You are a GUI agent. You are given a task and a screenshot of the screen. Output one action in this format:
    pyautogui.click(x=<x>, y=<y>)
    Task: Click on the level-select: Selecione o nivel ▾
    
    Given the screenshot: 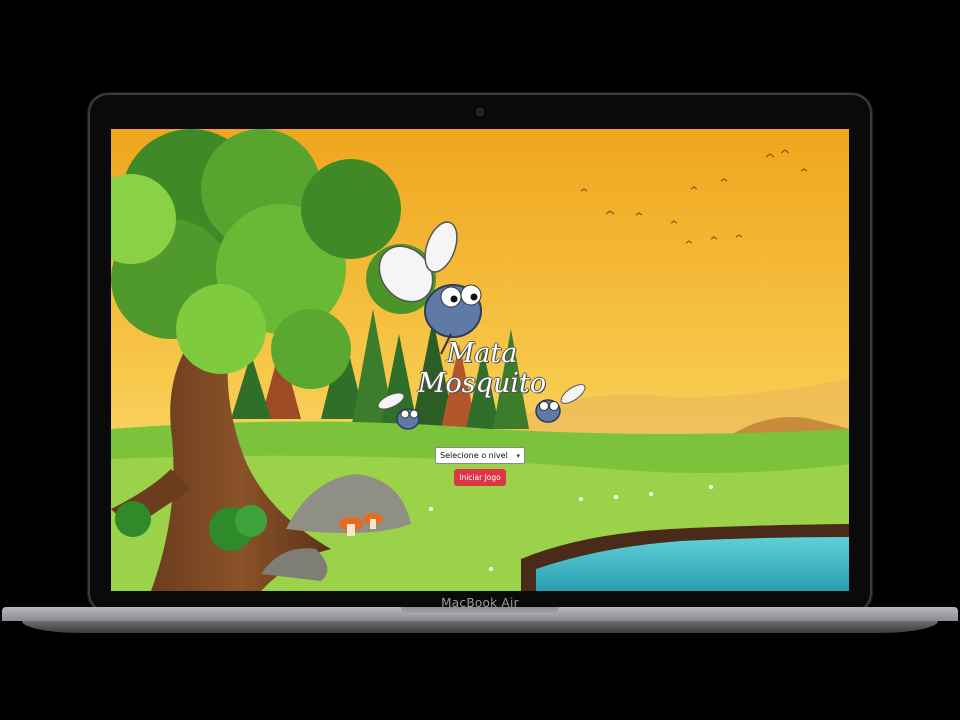 What is the action you would take?
    pyautogui.click(x=480, y=455)
    